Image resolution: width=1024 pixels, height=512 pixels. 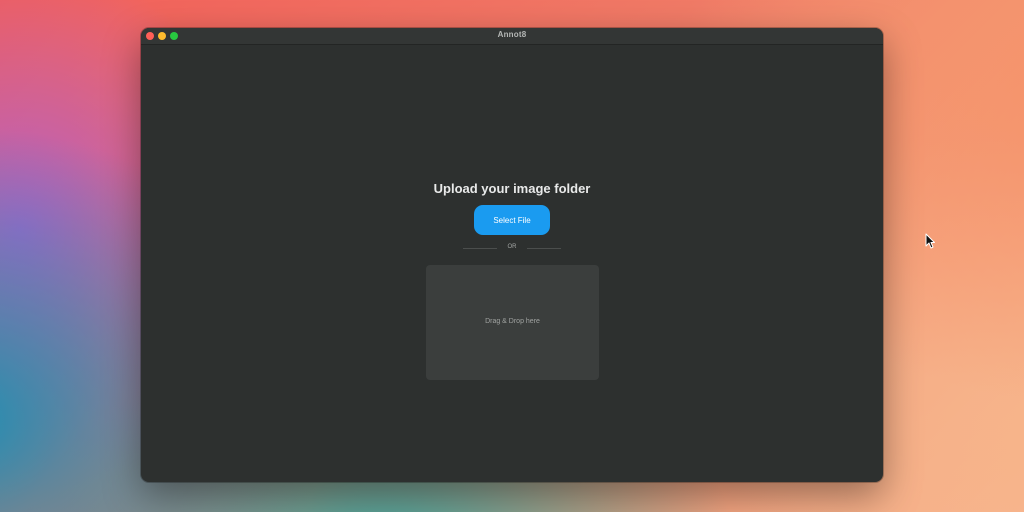 What do you see at coordinates (512, 247) in the screenshot?
I see `or-separator: OR` at bounding box center [512, 247].